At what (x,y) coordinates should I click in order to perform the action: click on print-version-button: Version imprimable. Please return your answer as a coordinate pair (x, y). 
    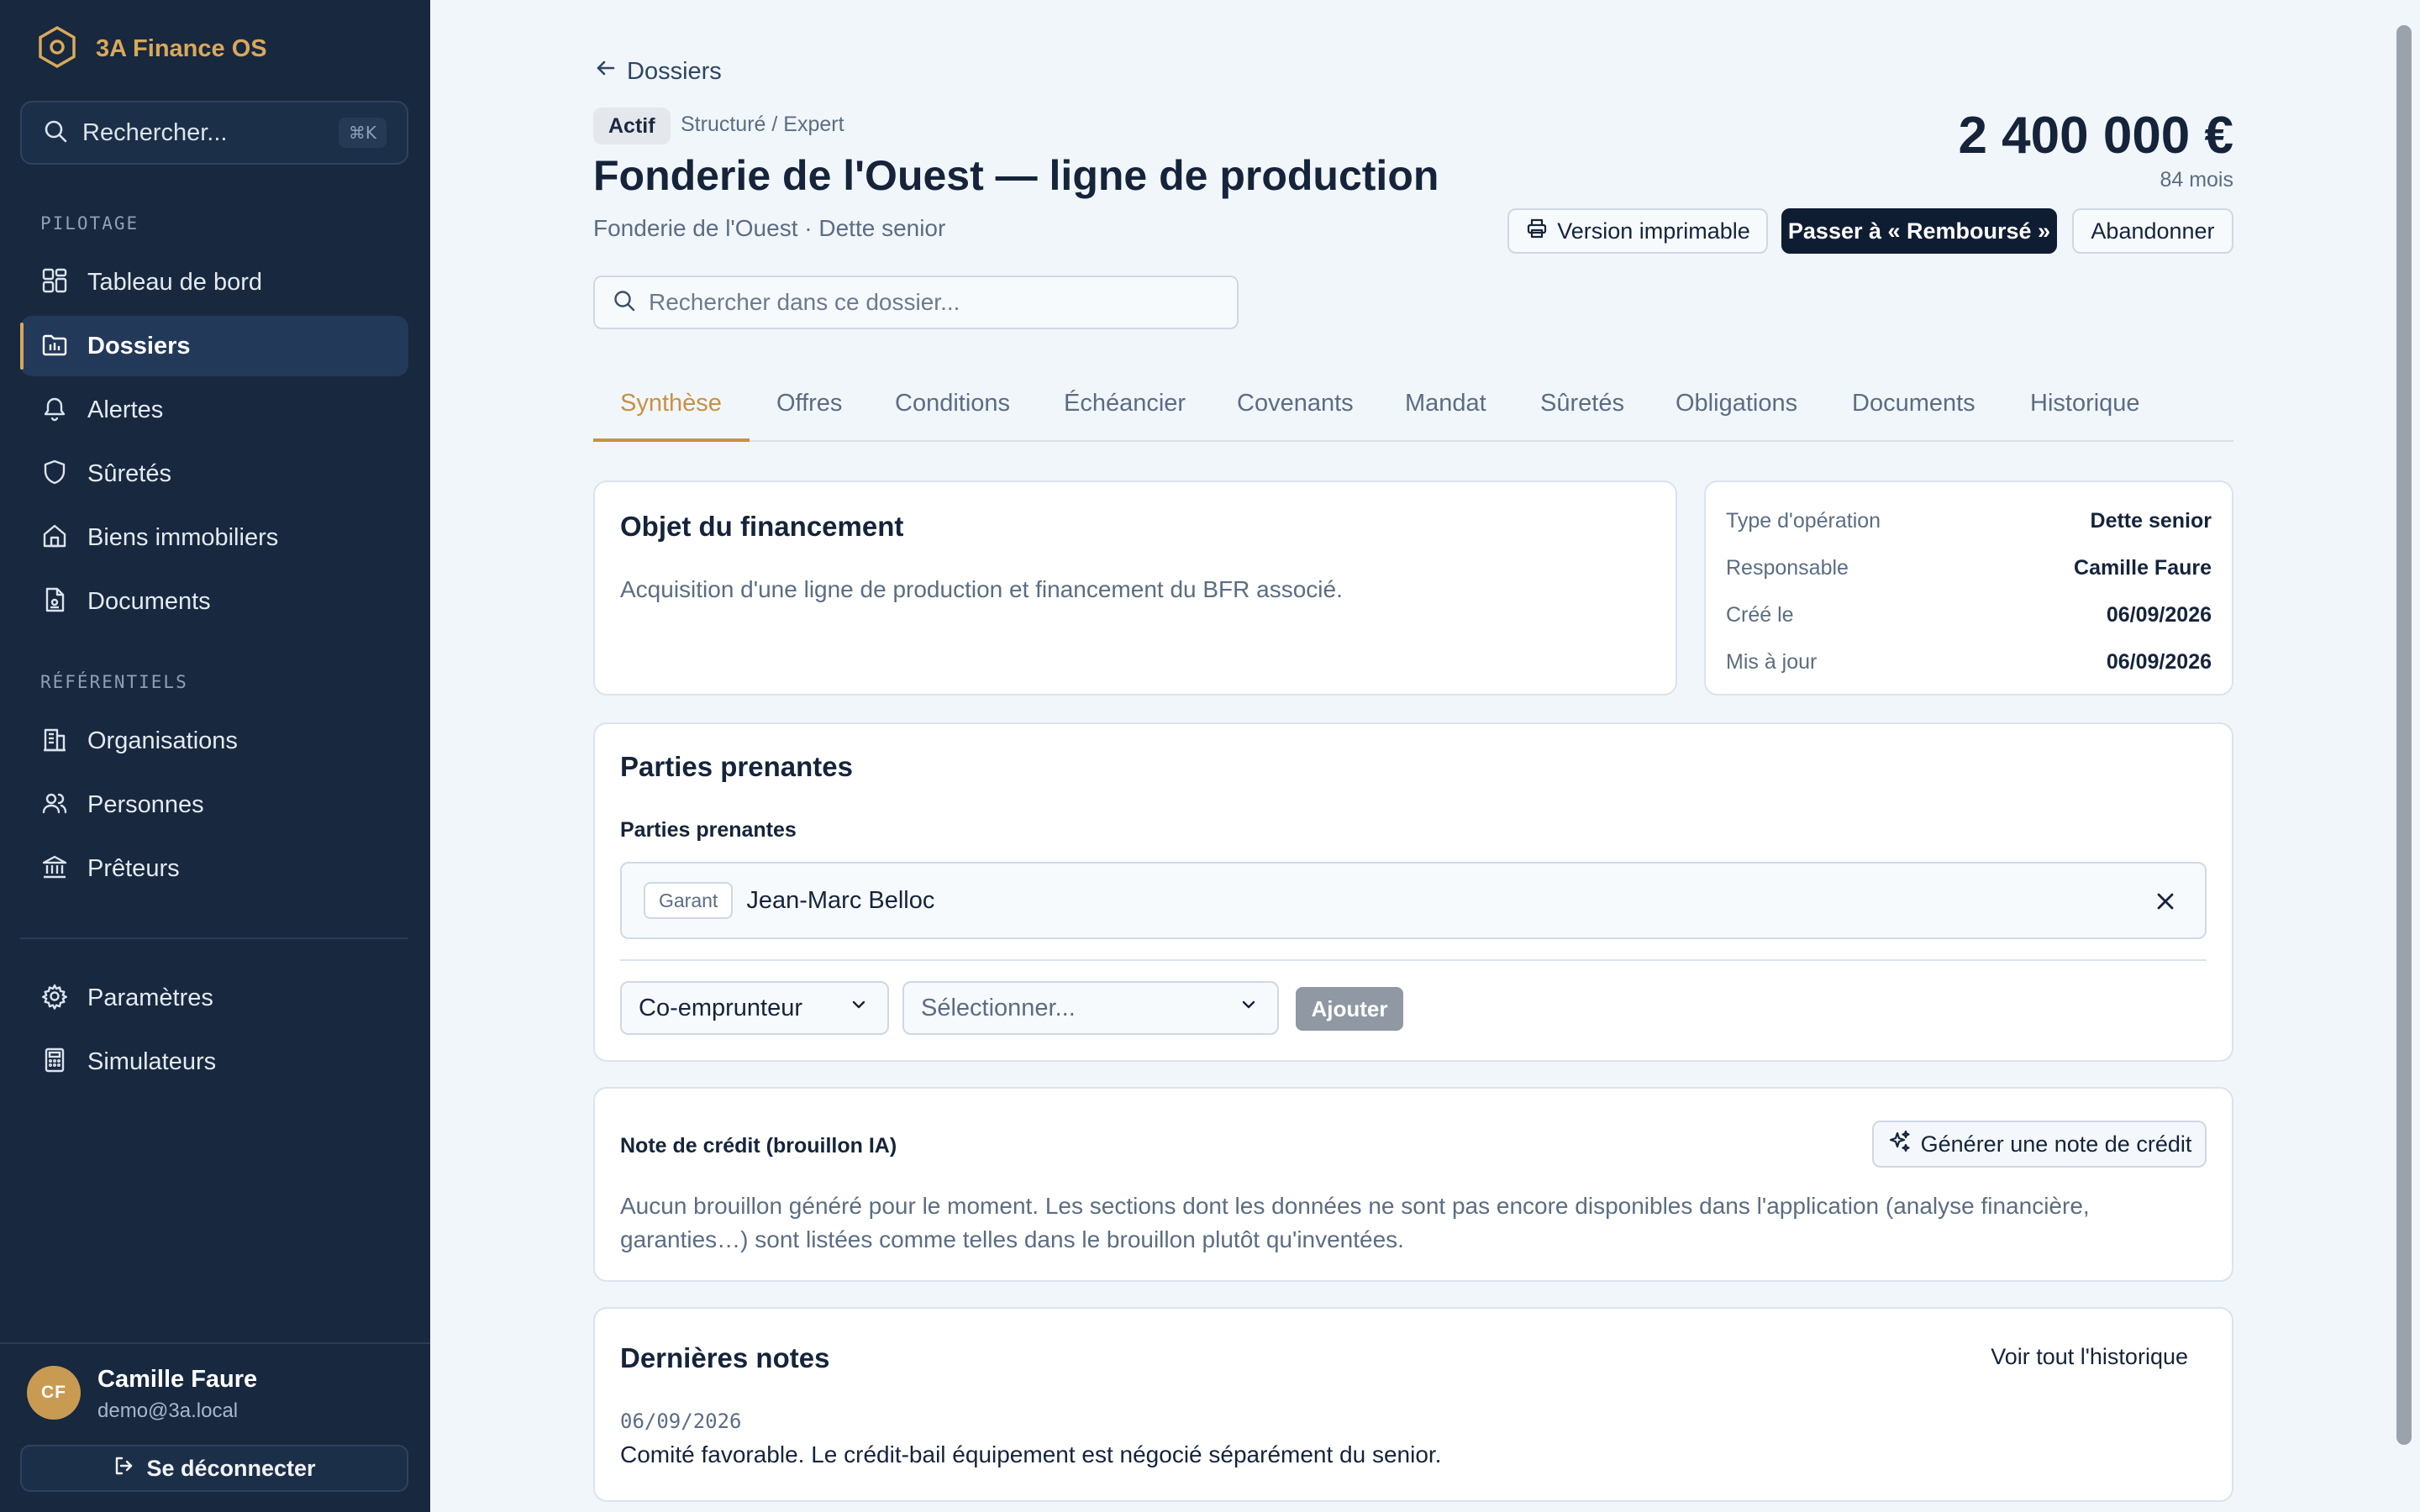
    Looking at the image, I should click on (1637, 231).